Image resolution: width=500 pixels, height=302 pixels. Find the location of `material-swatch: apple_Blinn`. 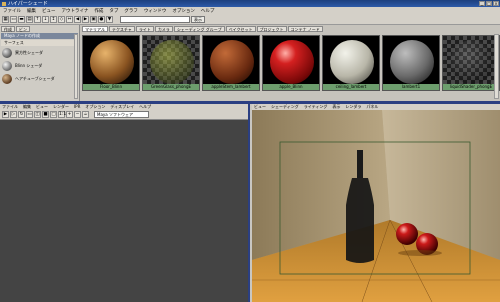

material-swatch: apple_Blinn is located at coordinates (291, 63).